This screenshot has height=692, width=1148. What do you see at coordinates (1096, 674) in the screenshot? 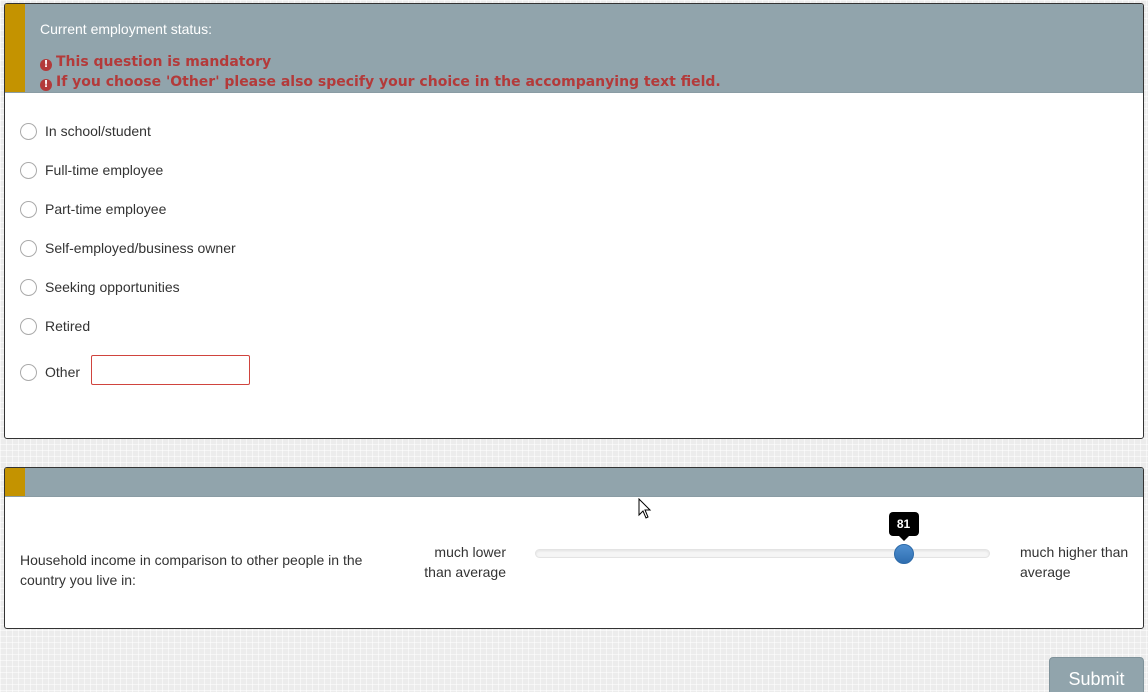
I see `submit-button: Submit` at bounding box center [1096, 674].